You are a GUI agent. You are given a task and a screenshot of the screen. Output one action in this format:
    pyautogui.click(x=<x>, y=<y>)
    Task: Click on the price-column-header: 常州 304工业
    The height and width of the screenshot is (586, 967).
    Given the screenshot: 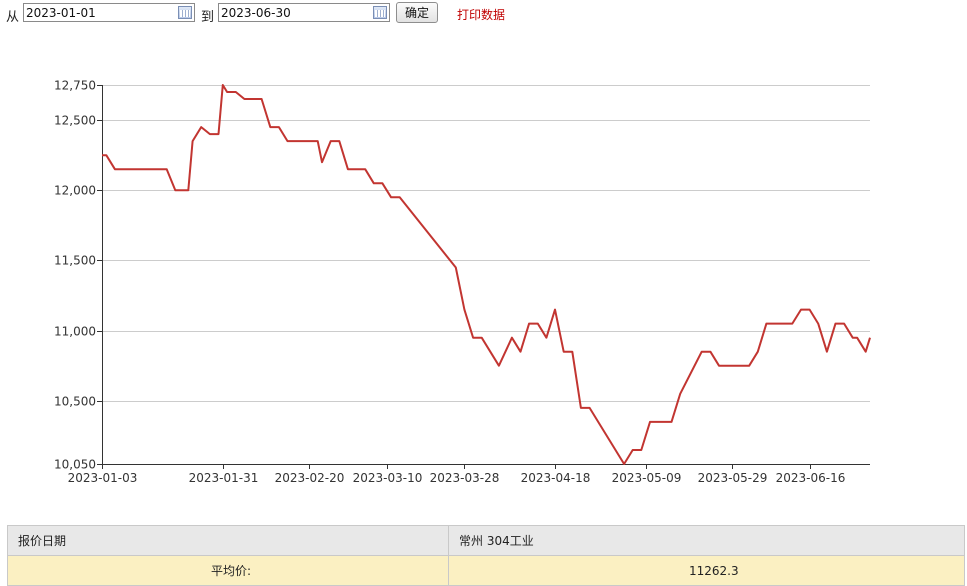 What is the action you would take?
    pyautogui.click(x=706, y=540)
    